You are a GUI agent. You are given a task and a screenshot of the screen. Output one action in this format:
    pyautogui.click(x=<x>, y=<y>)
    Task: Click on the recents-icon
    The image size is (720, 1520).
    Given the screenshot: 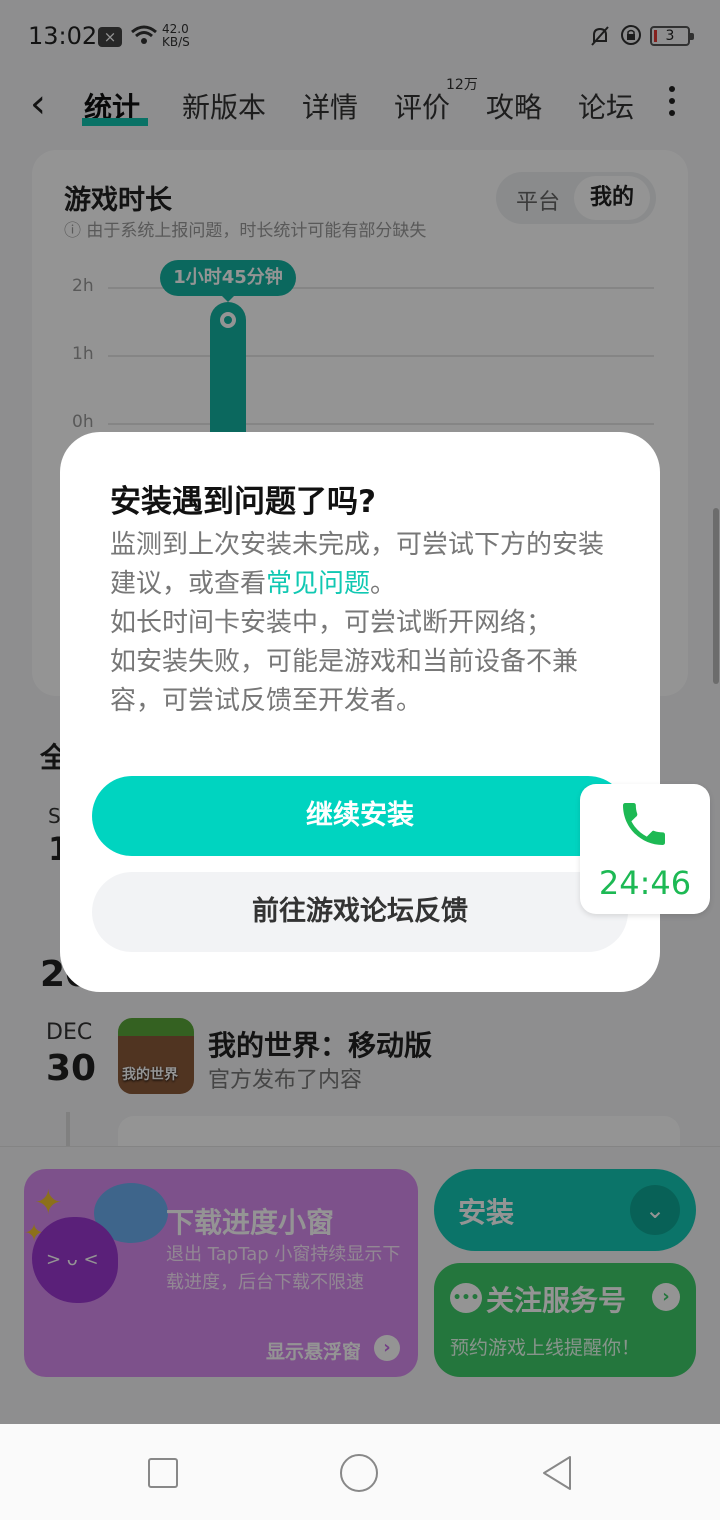 What is the action you would take?
    pyautogui.click(x=163, y=1473)
    